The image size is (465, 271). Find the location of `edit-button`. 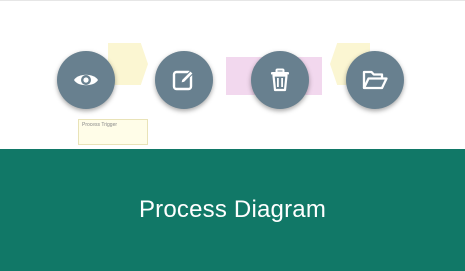

edit-button is located at coordinates (184, 80).